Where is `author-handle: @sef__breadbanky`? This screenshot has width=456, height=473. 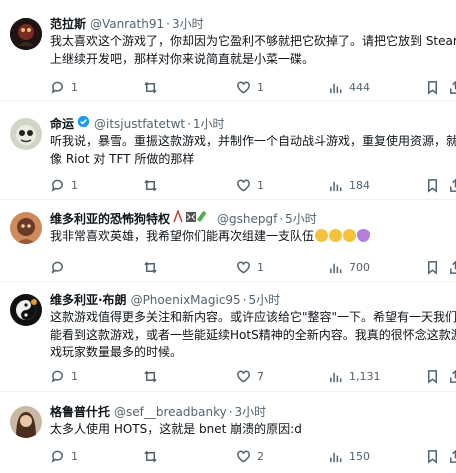
author-handle: @sef__breadbanky is located at coordinates (170, 412).